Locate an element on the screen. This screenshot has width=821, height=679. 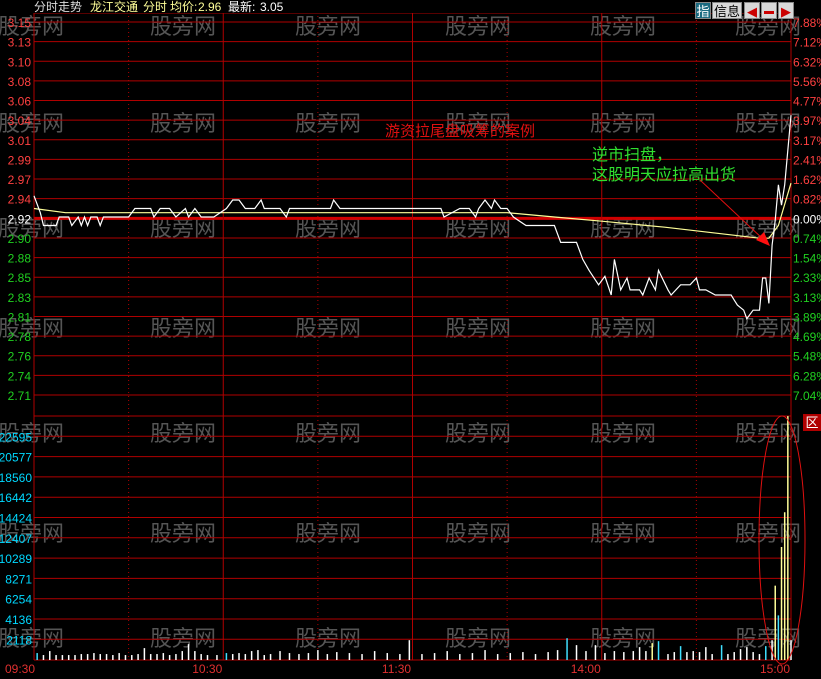
volume-tick-label: 12407 is located at coordinates (16, 539).